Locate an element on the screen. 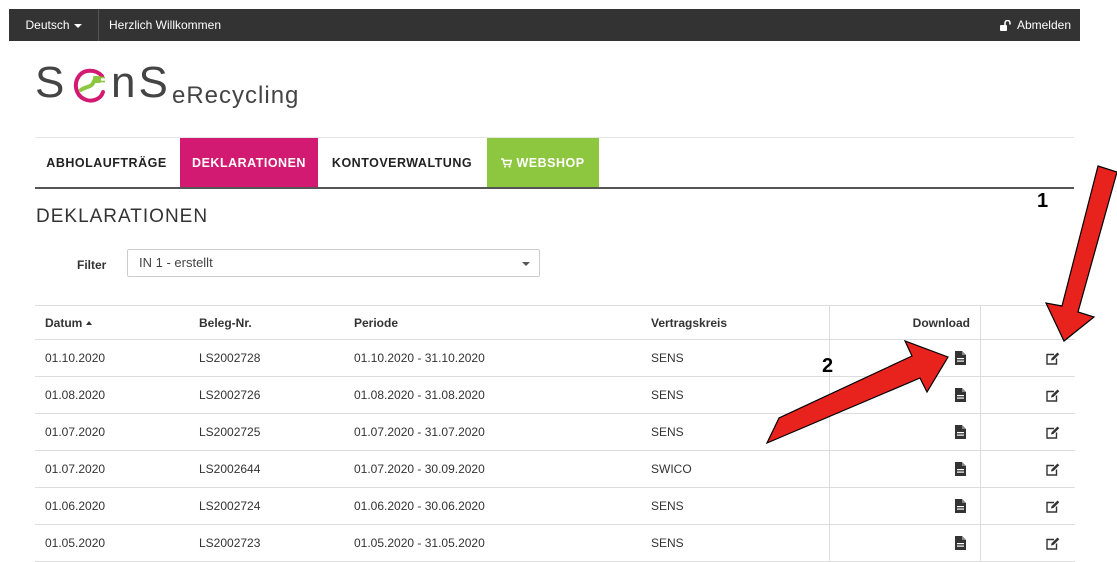 The width and height of the screenshot is (1117, 562). column-header-label: Datum is located at coordinates (64, 322).